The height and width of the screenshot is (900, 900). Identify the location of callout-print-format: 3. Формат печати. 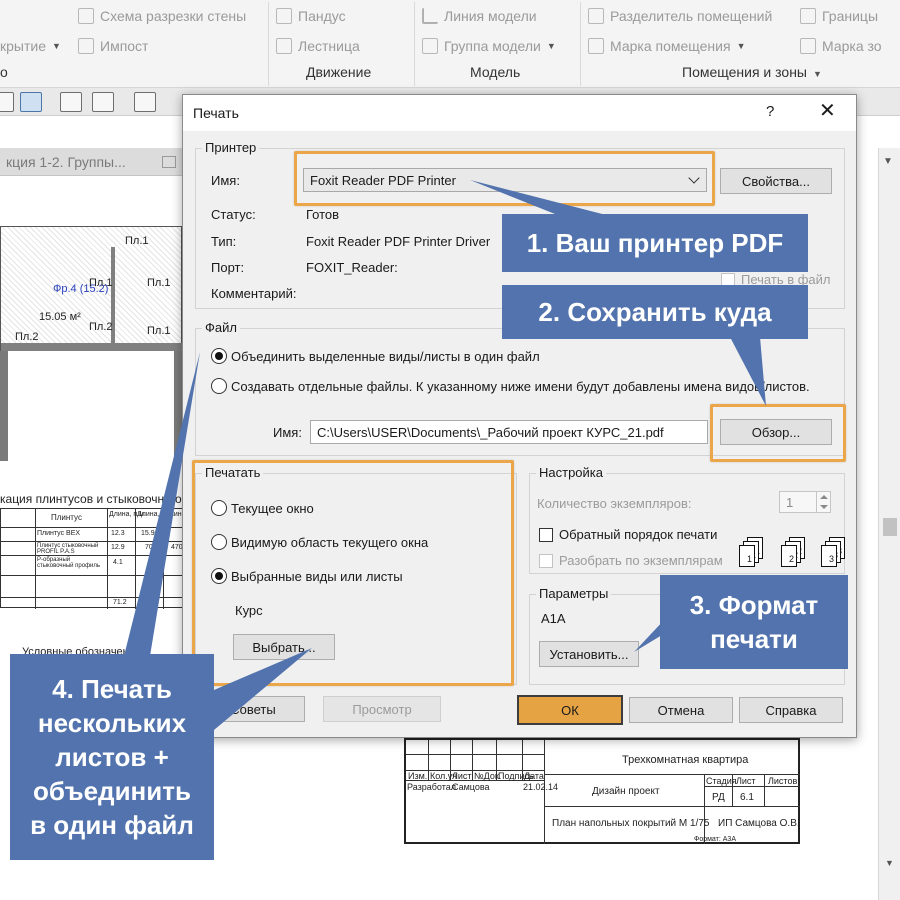
(754, 622).